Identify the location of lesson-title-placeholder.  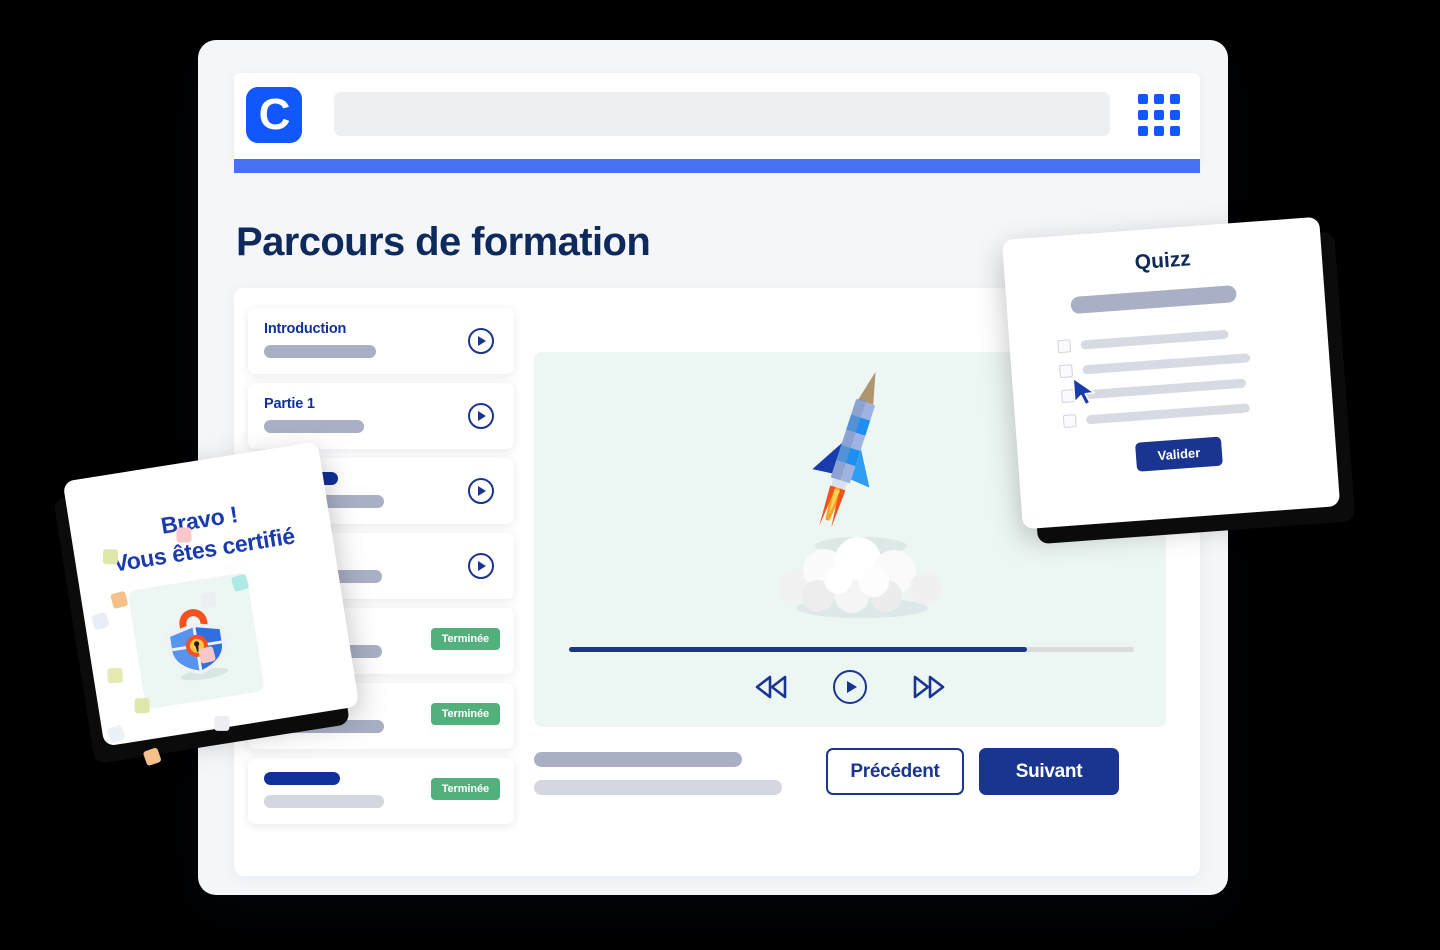
(302, 778).